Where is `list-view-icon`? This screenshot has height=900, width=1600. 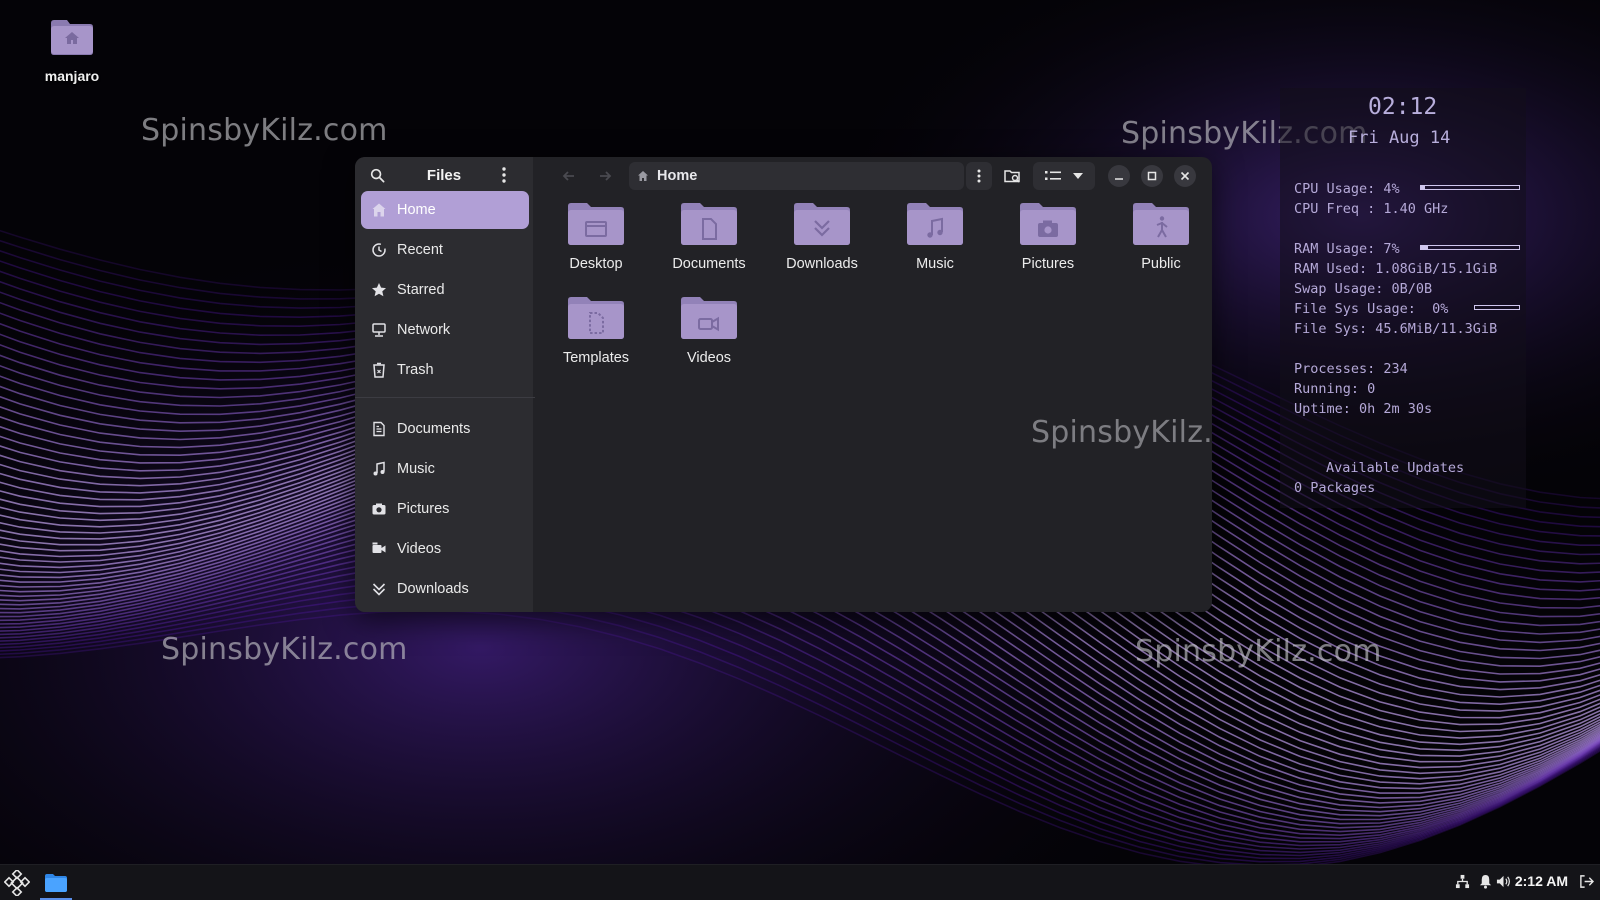 list-view-icon is located at coordinates (1053, 175).